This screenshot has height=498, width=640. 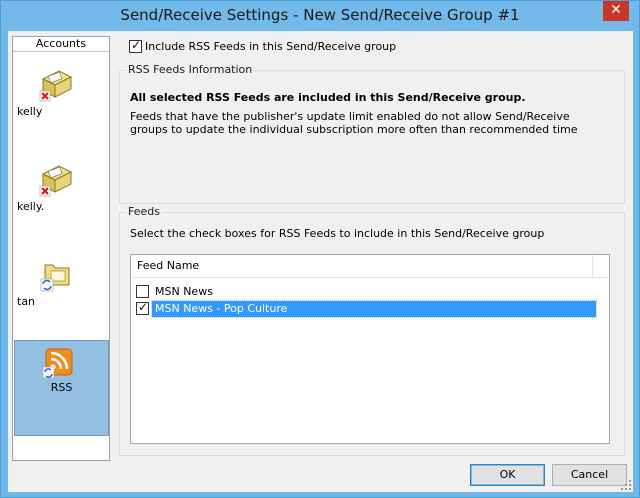 What do you see at coordinates (142, 307) in the screenshot?
I see `feed-checkbox: ✓` at bounding box center [142, 307].